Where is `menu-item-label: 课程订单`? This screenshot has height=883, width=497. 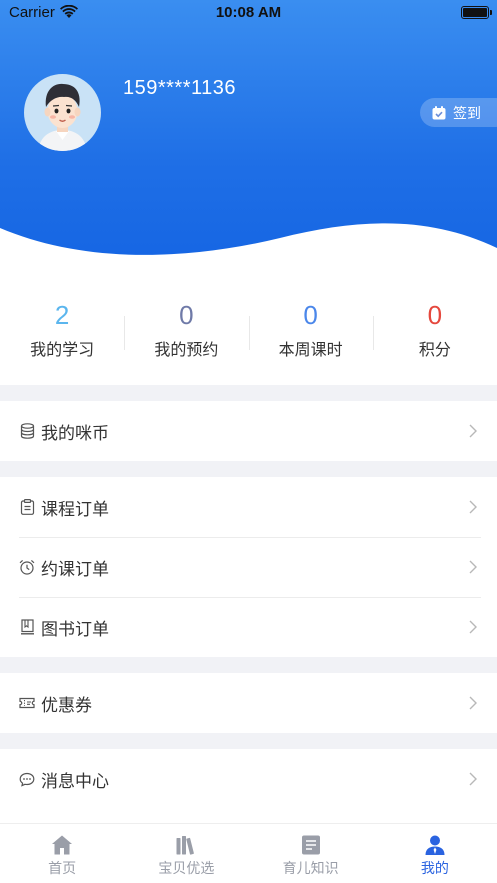
menu-item-label: 课程订单 is located at coordinates (75, 509).